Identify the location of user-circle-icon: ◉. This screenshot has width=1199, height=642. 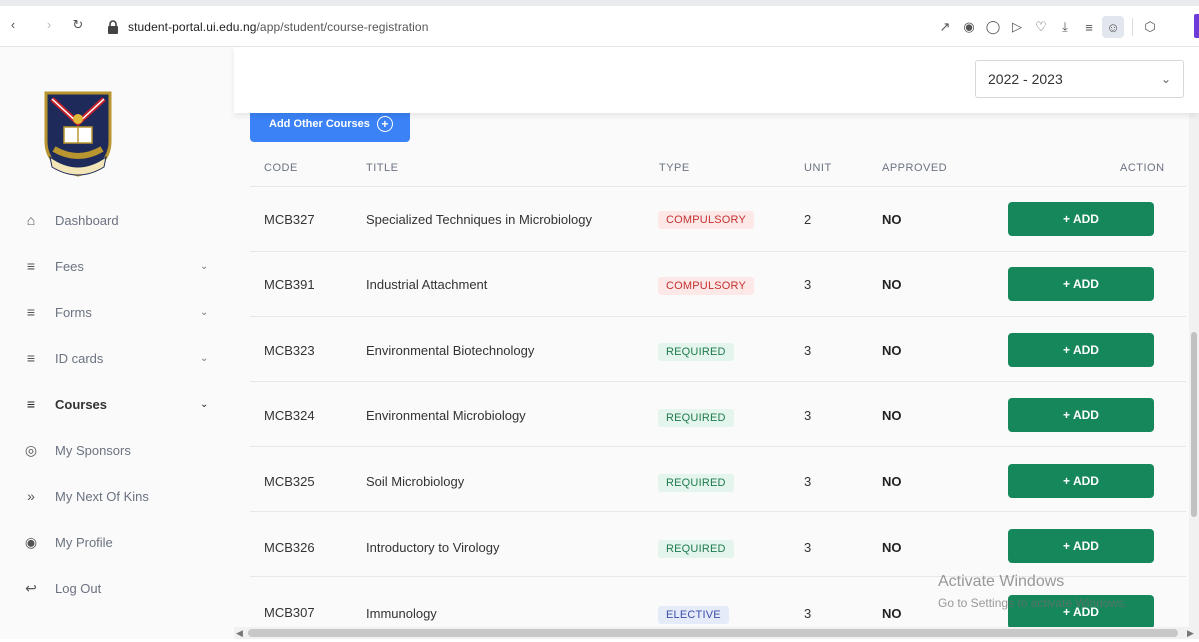
(31, 541).